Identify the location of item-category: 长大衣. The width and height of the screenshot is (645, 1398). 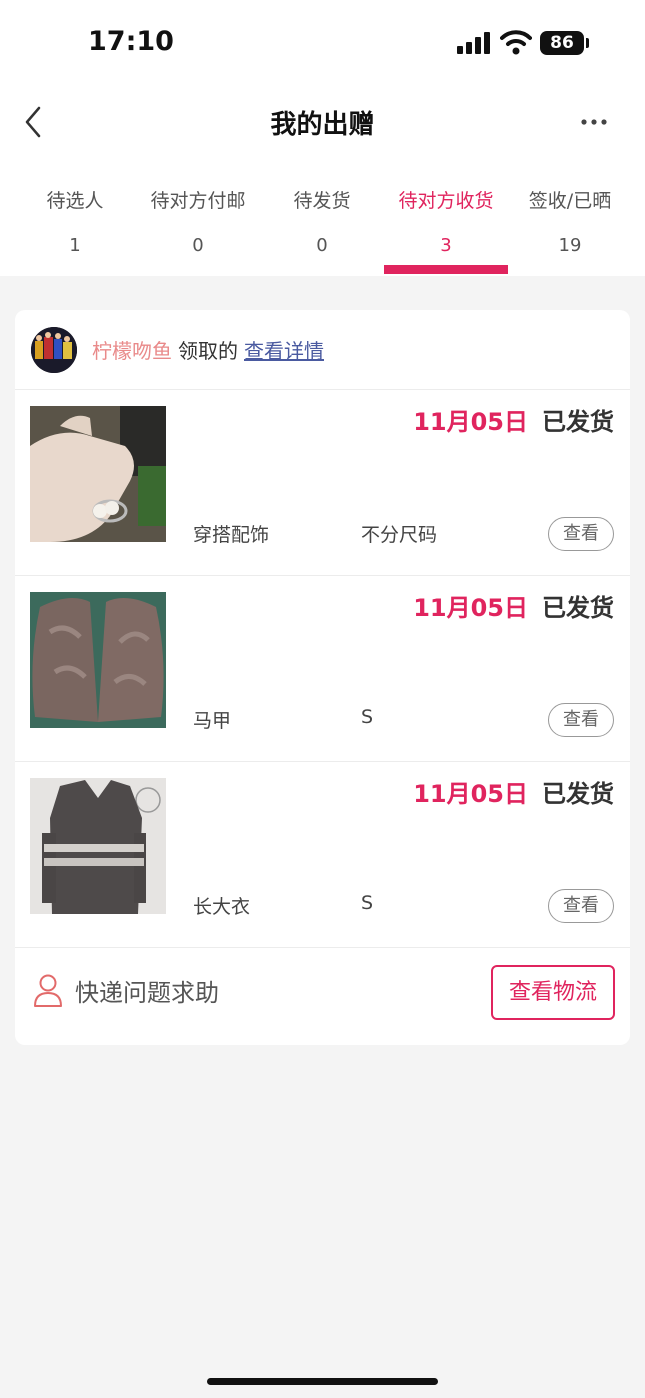
(222, 907).